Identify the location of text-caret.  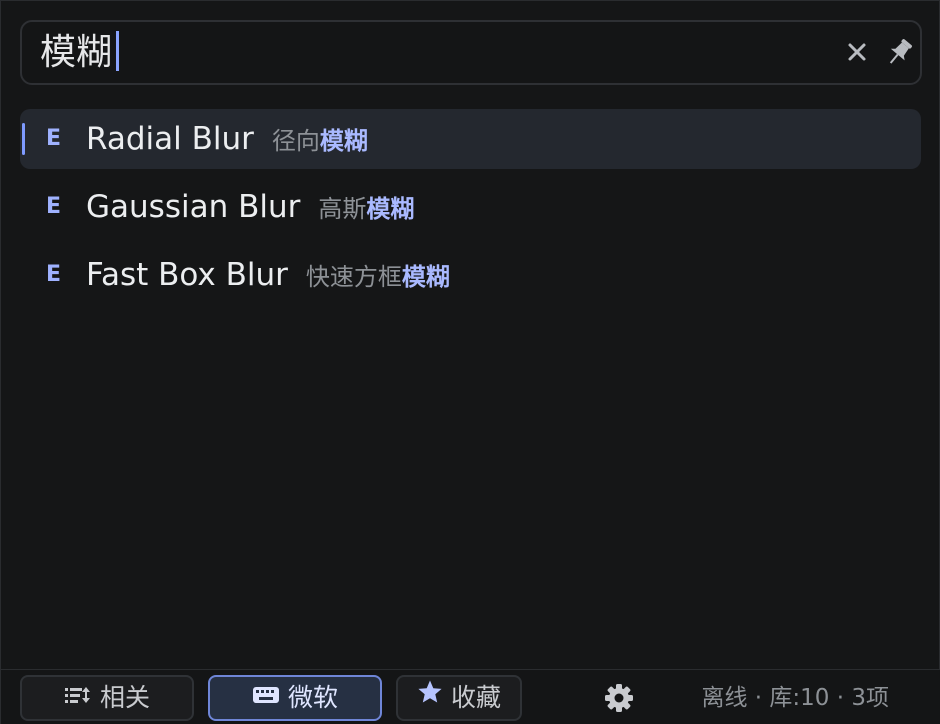
(118, 51).